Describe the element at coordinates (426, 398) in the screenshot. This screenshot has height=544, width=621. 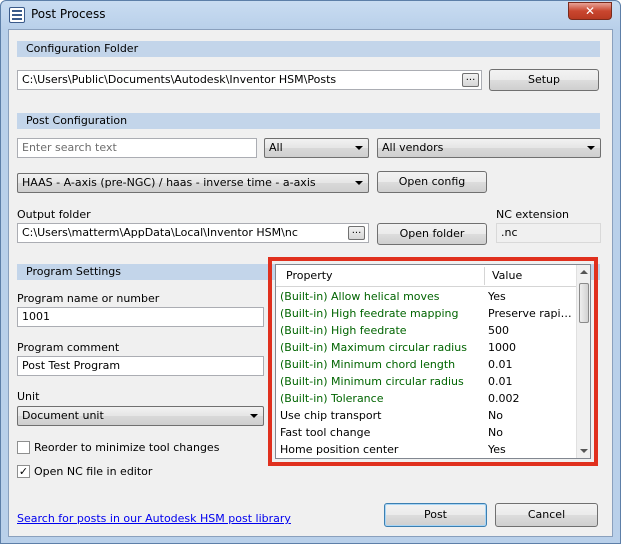
I see `table-row: (Built-in) Tolerance 0.002` at that location.